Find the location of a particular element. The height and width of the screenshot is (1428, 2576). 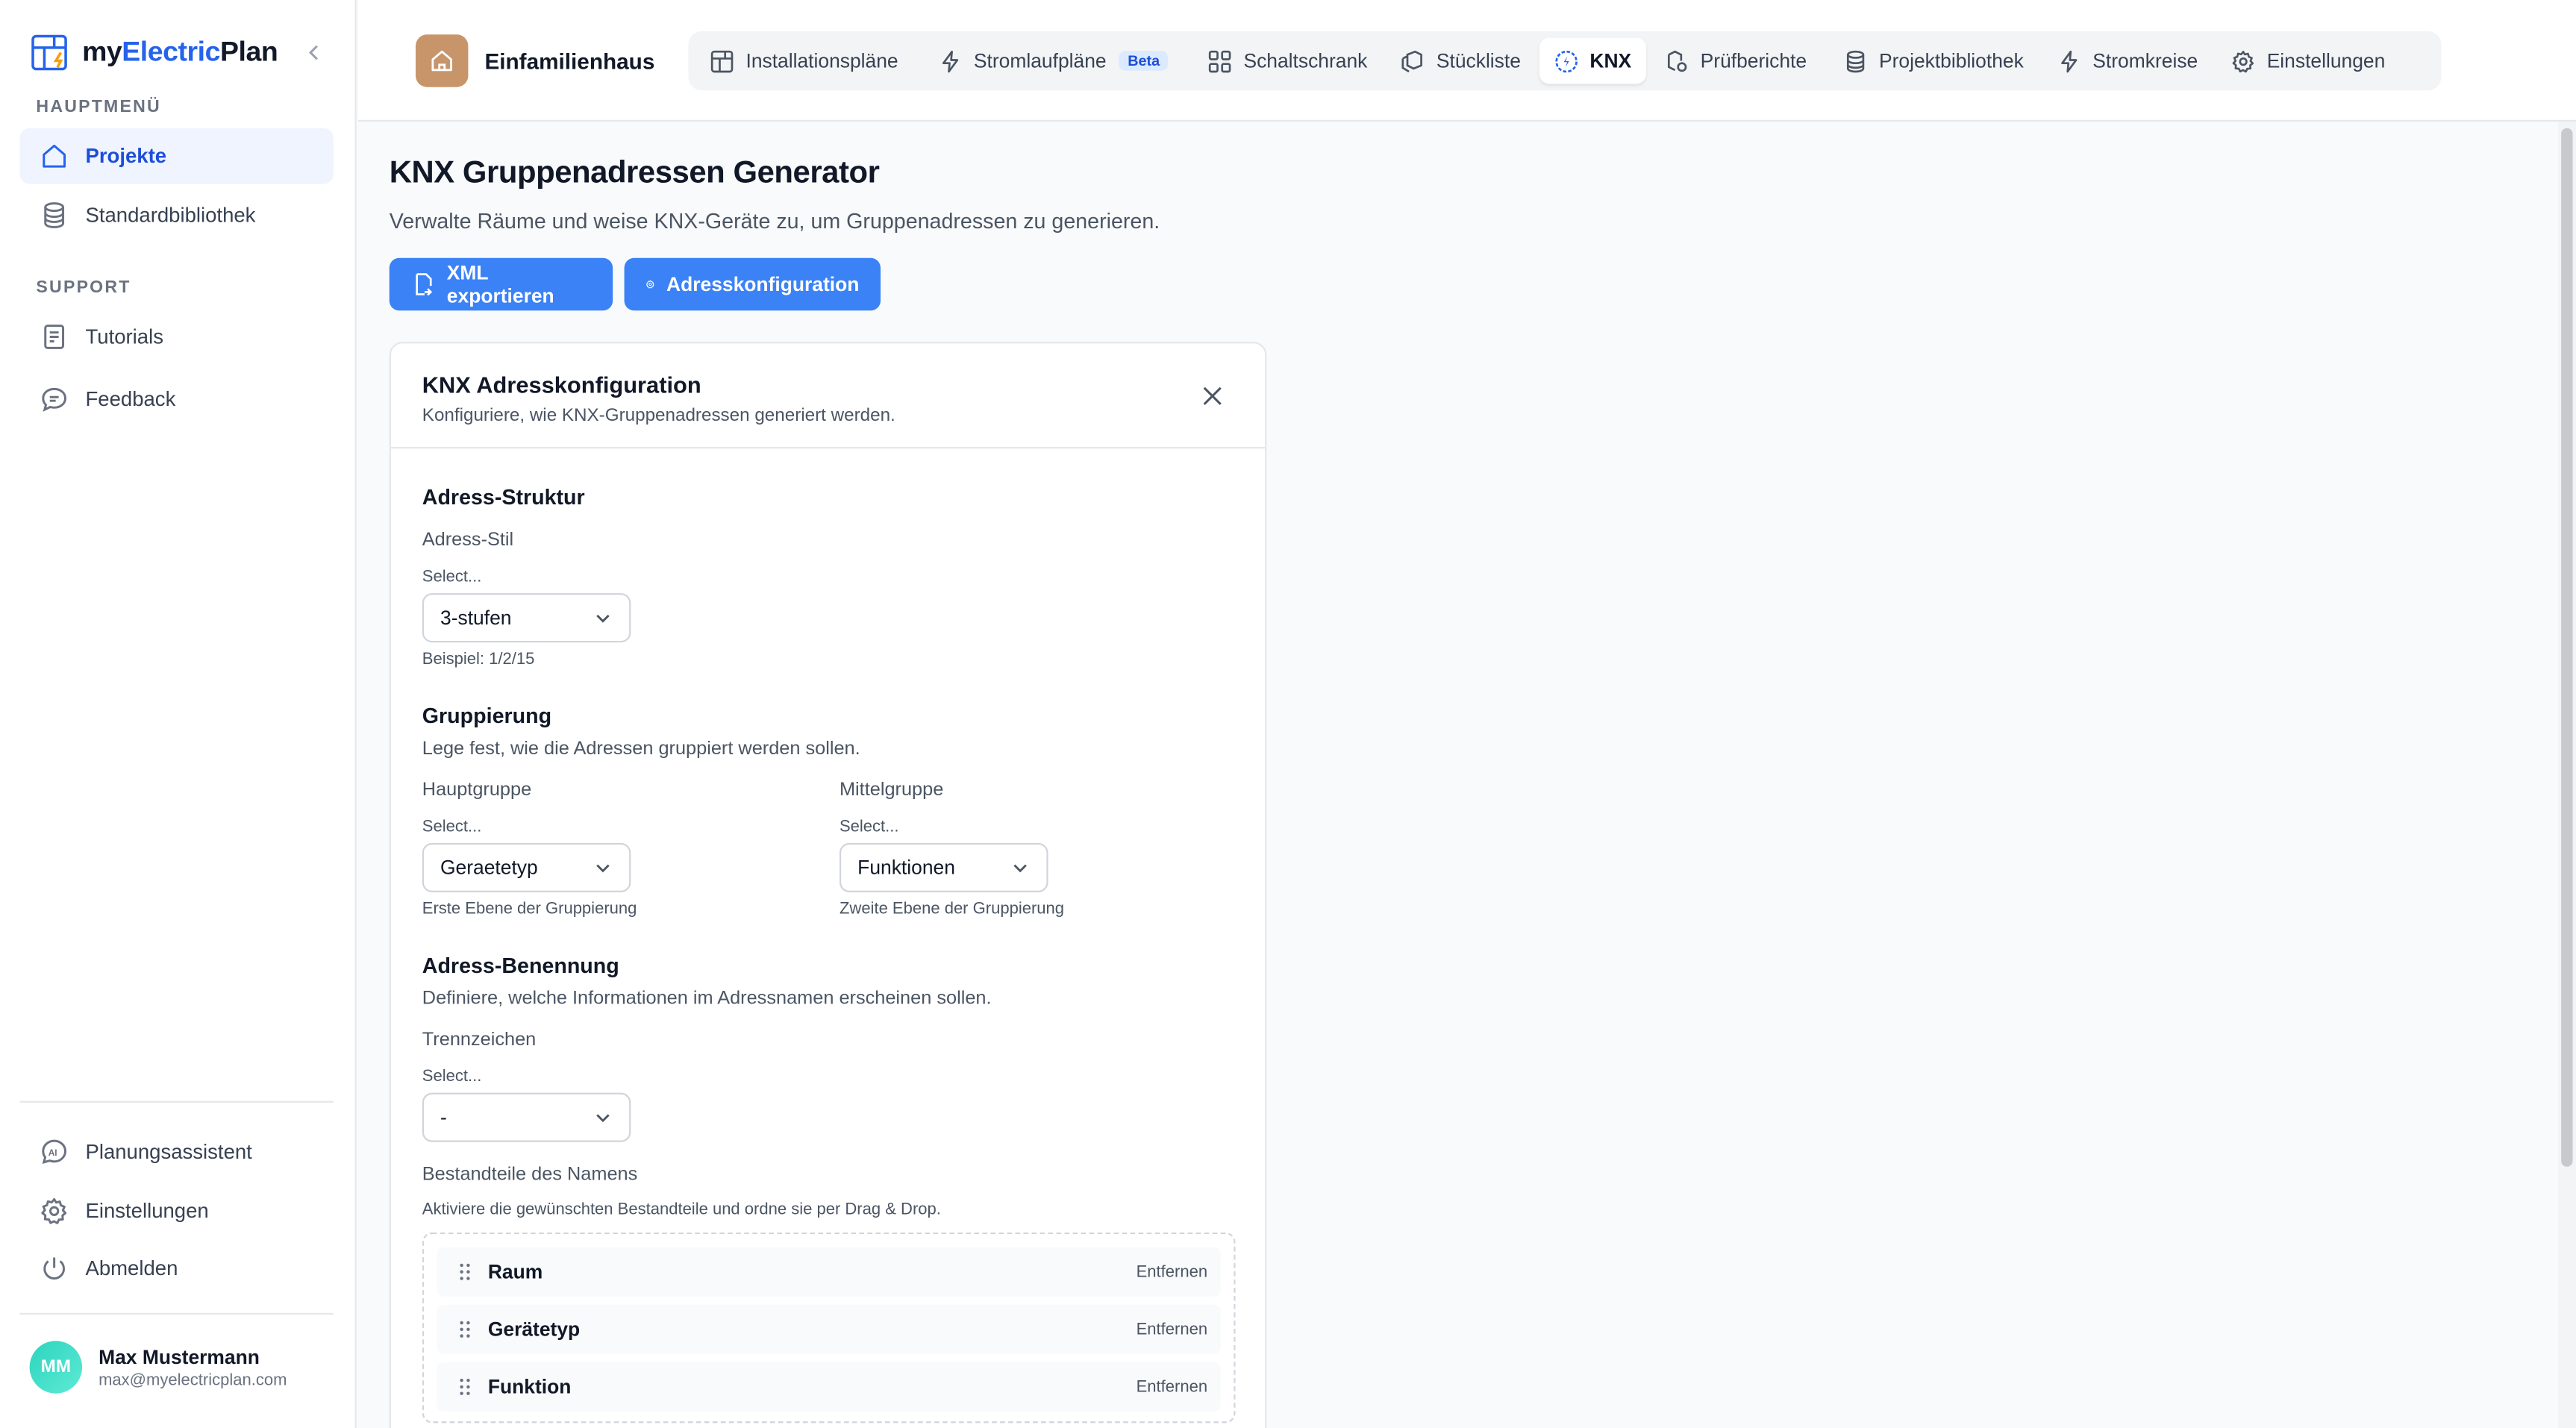

message-icon is located at coordinates (54, 399).